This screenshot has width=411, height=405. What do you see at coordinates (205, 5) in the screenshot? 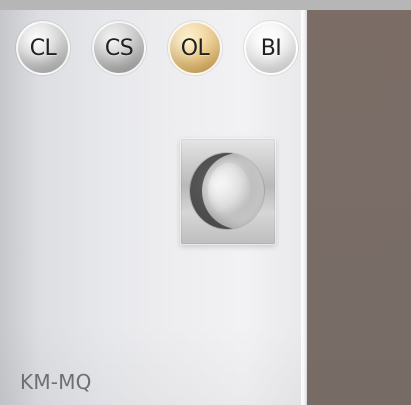
I see `top-band` at bounding box center [205, 5].